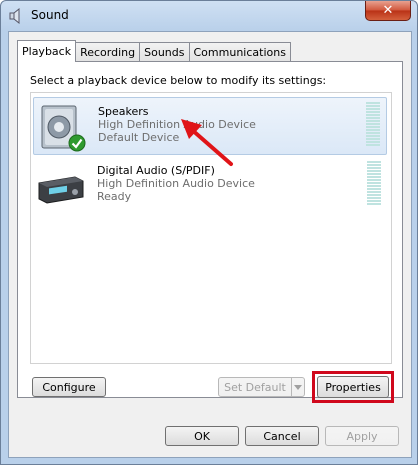  What do you see at coordinates (255, 387) in the screenshot?
I see `set-default-button: Set Default` at bounding box center [255, 387].